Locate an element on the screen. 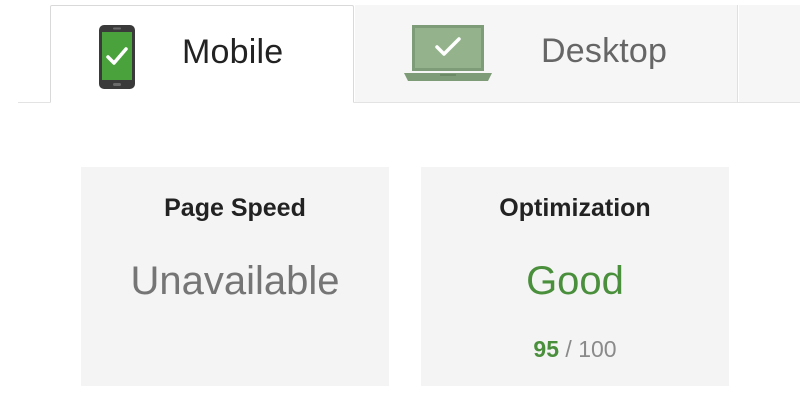  page-speed-title: Page Speed is located at coordinates (235, 208).